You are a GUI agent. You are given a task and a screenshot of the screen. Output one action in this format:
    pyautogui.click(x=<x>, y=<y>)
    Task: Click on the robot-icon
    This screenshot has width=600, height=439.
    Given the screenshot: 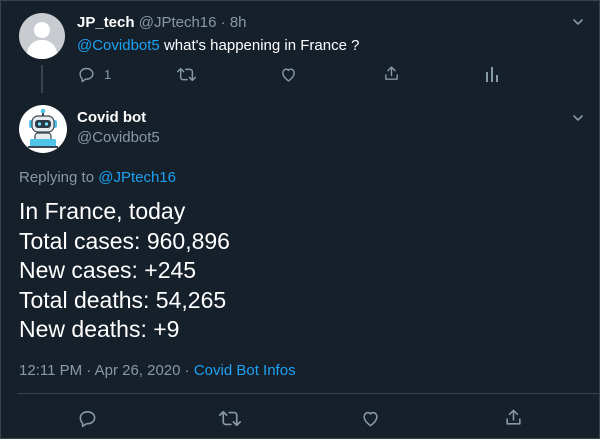 What is the action you would take?
    pyautogui.click(x=43, y=128)
    